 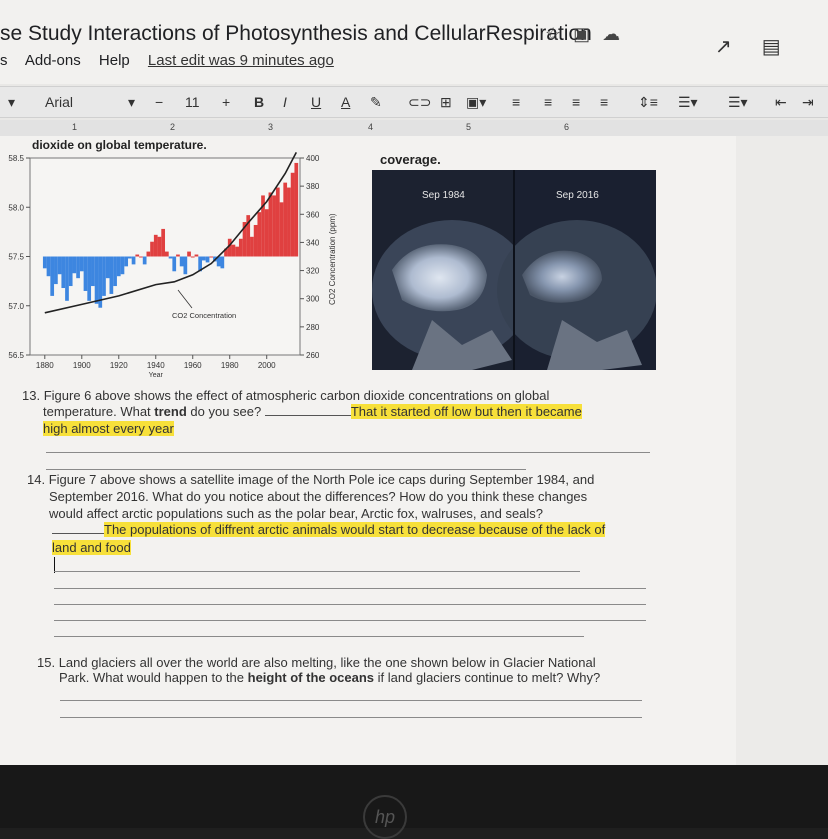 What do you see at coordinates (781, 102) in the screenshot?
I see `decrease-indent-icon: ⇤` at bounding box center [781, 102].